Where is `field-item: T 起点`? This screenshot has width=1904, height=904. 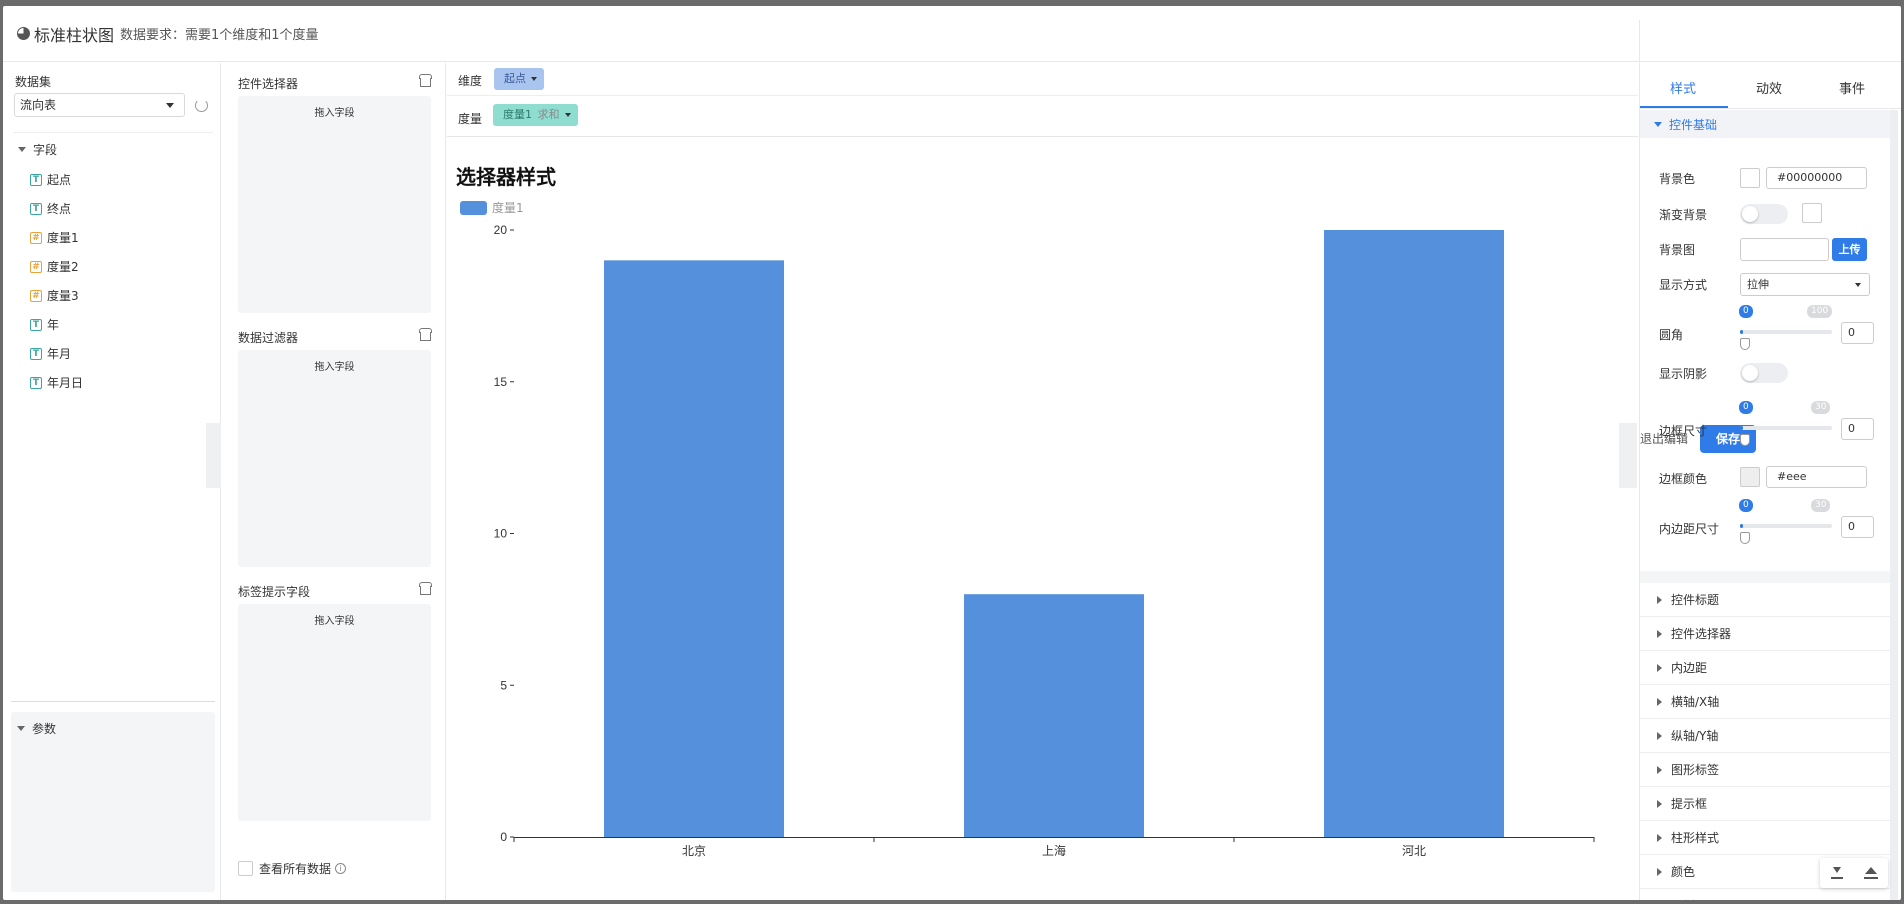
field-item: T 起点 is located at coordinates (56, 179).